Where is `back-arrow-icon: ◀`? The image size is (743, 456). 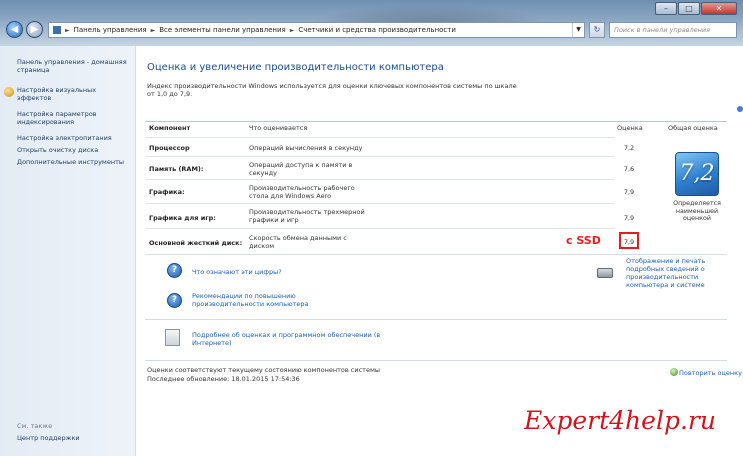 back-arrow-icon: ◀ is located at coordinates (14, 29).